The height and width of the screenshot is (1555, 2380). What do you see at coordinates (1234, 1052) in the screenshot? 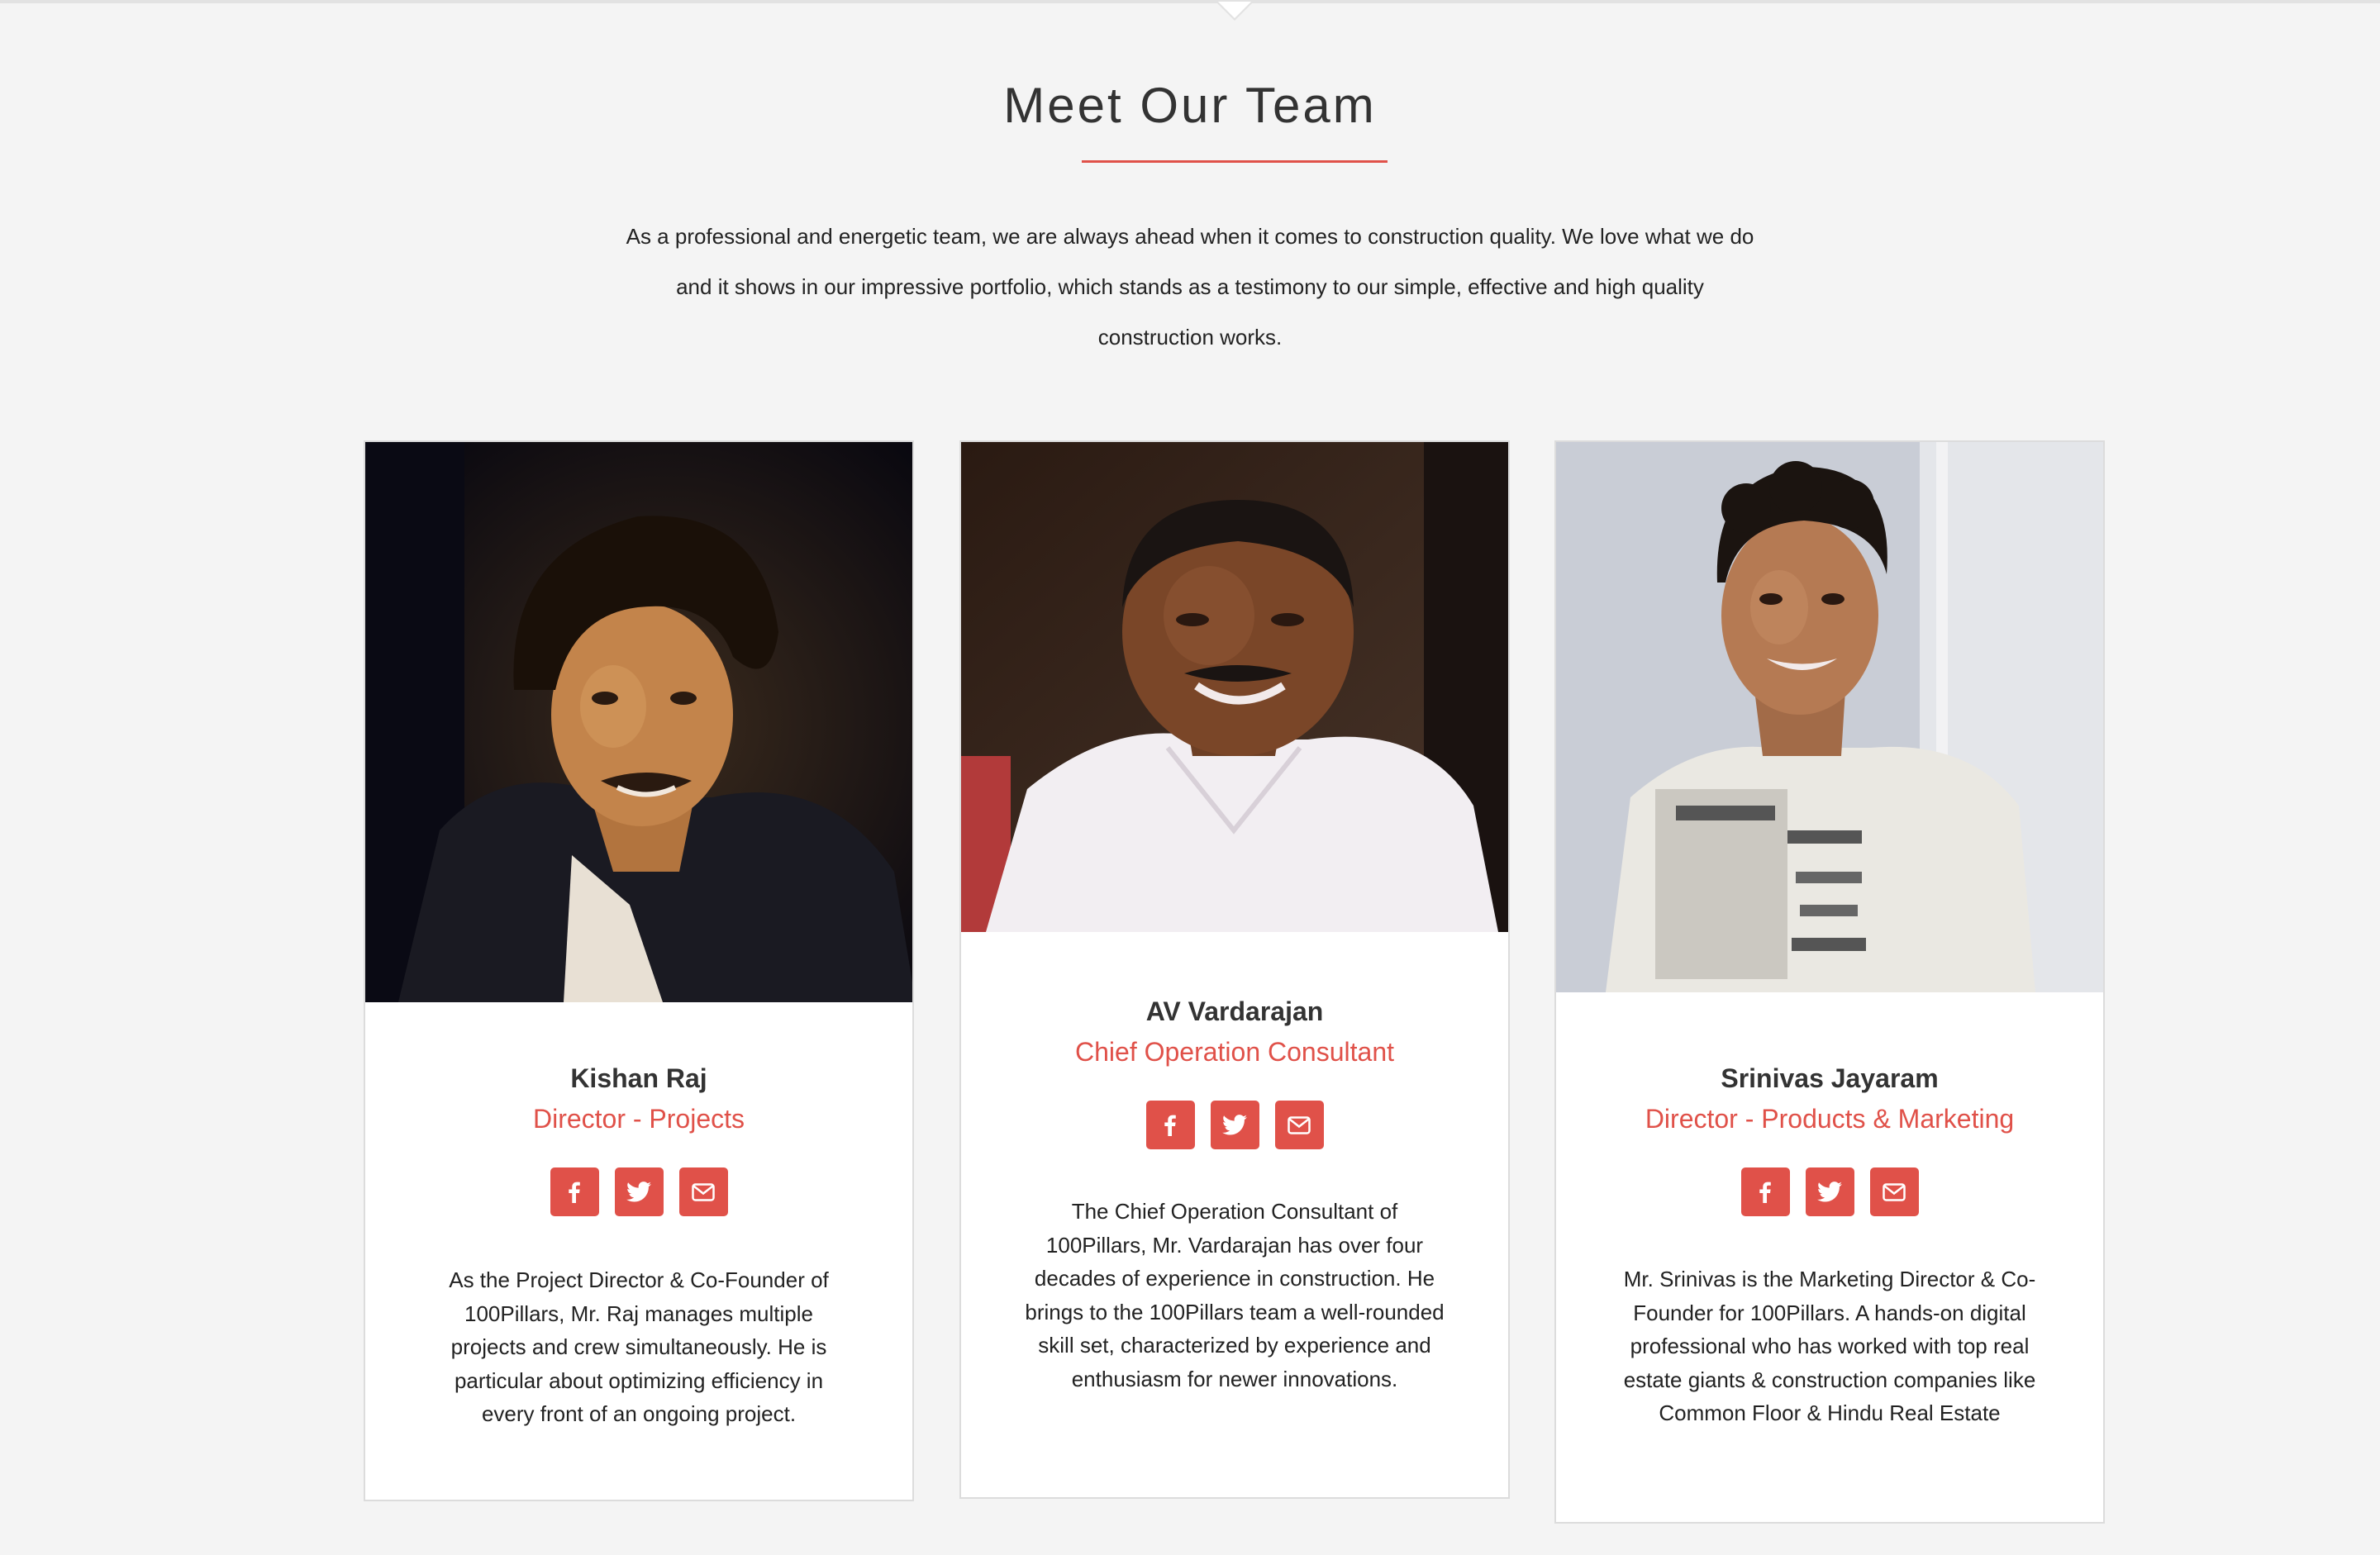
I see `team-member-role: Chief Operation Consultant` at bounding box center [1234, 1052].